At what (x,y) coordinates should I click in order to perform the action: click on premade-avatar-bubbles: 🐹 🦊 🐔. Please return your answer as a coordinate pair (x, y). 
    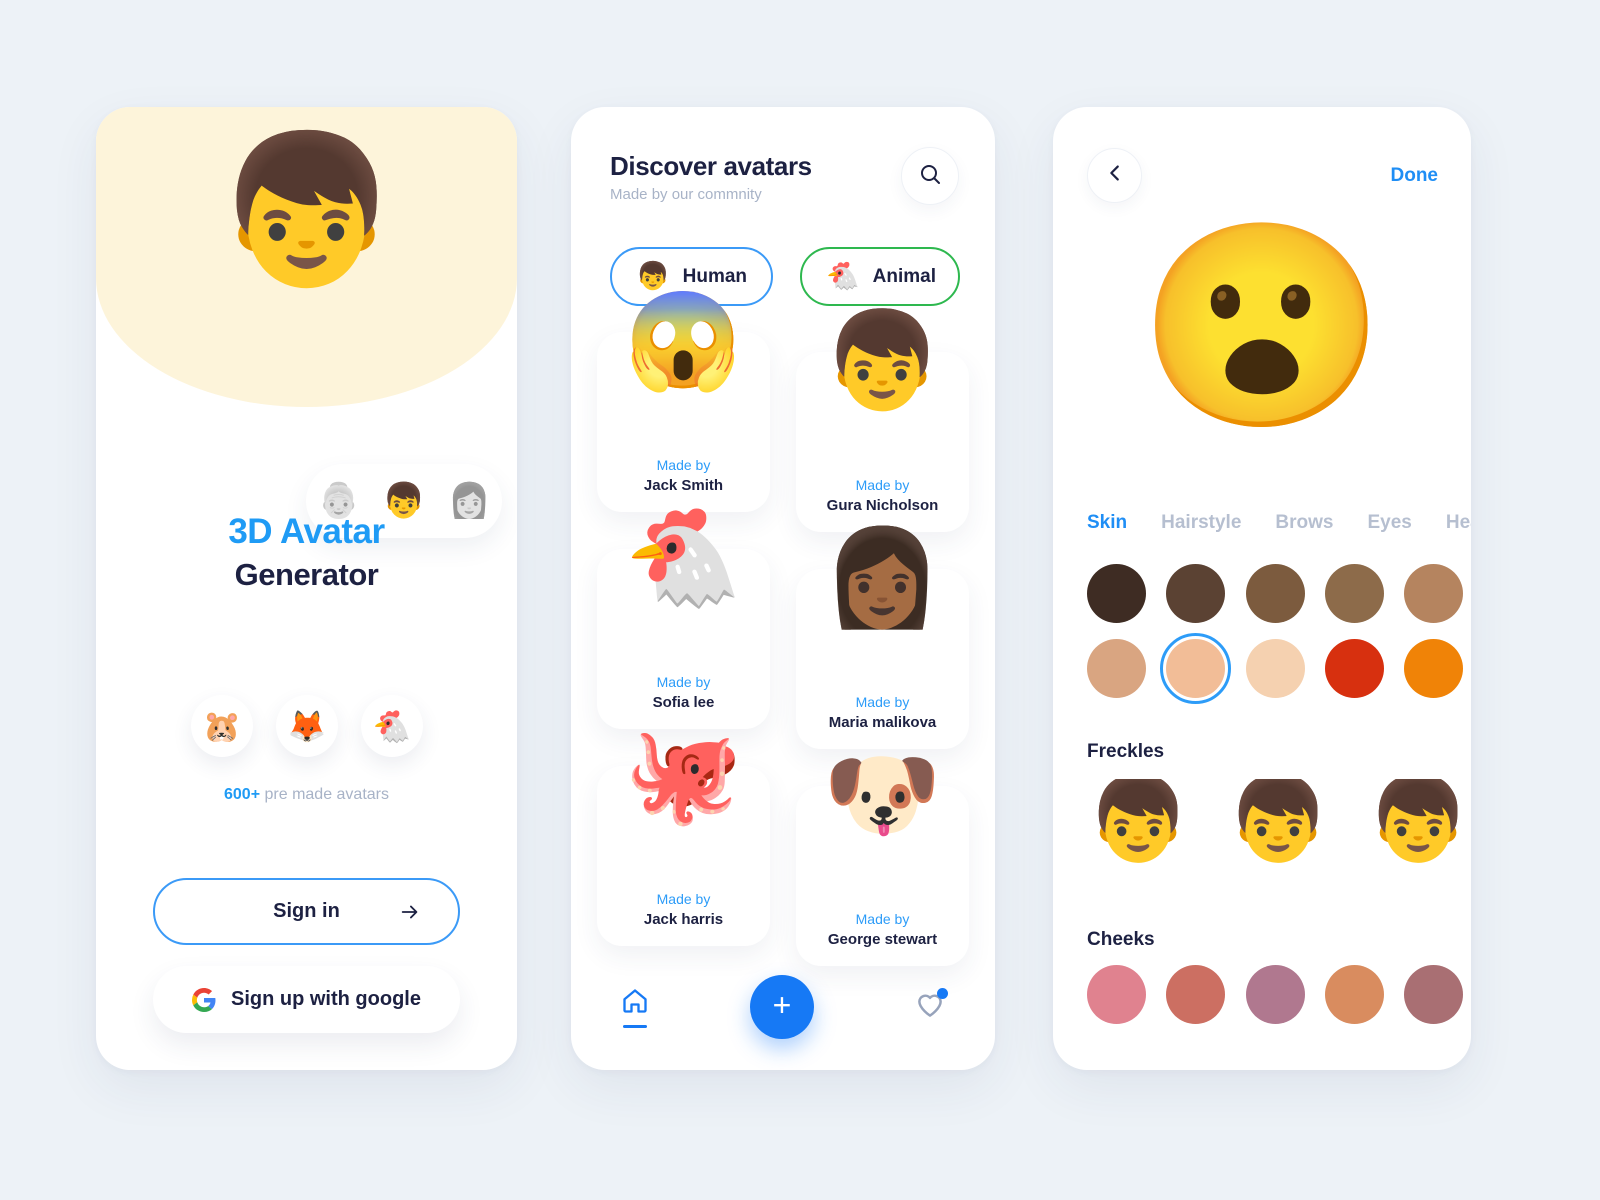
    Looking at the image, I should click on (307, 726).